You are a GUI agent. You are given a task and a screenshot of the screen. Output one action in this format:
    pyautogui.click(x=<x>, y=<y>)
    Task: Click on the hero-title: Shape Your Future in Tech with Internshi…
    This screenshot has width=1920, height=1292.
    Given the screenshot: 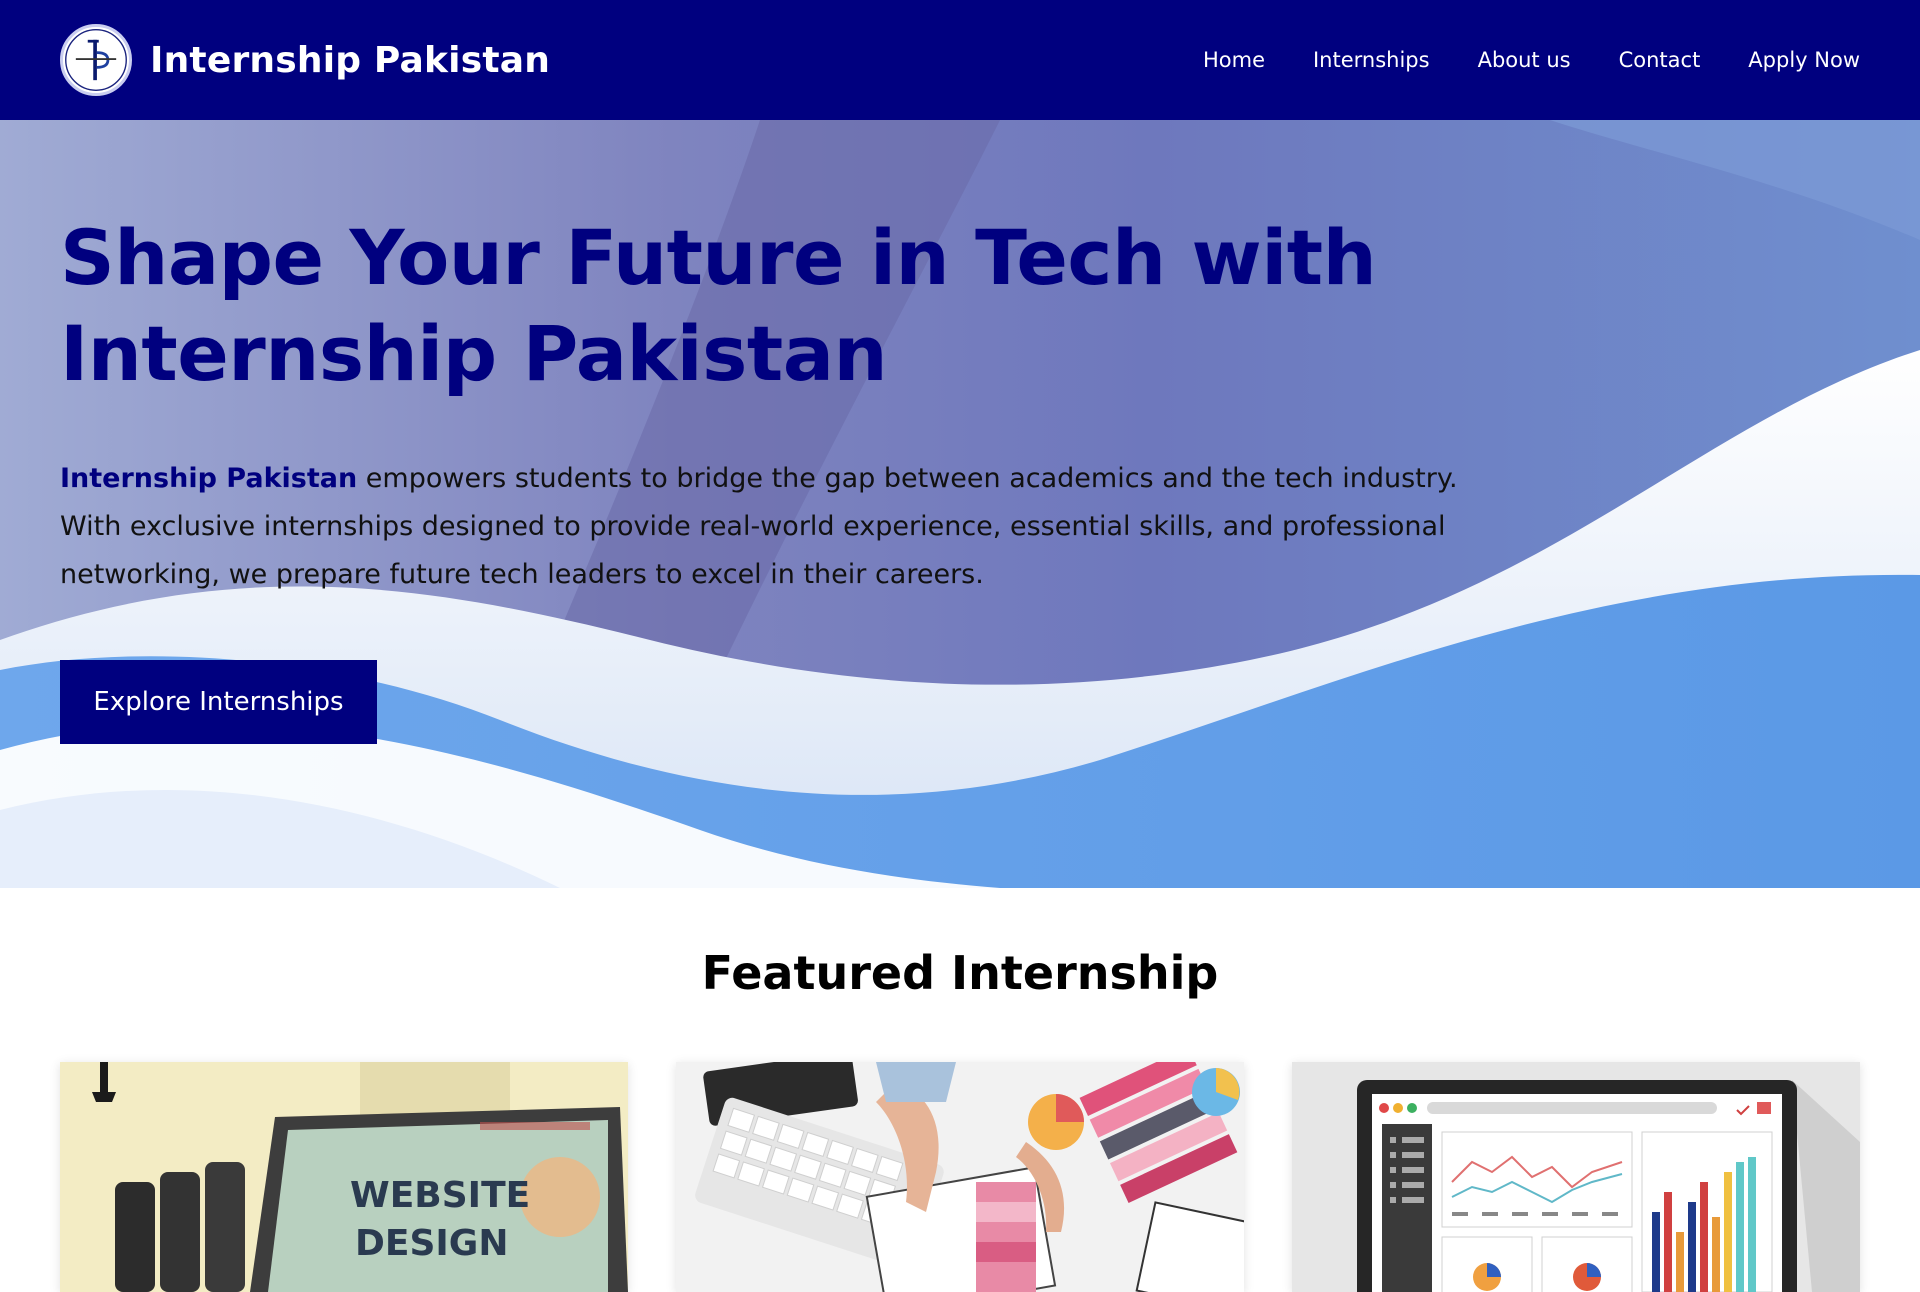 What is the action you would take?
    pyautogui.click(x=718, y=305)
    